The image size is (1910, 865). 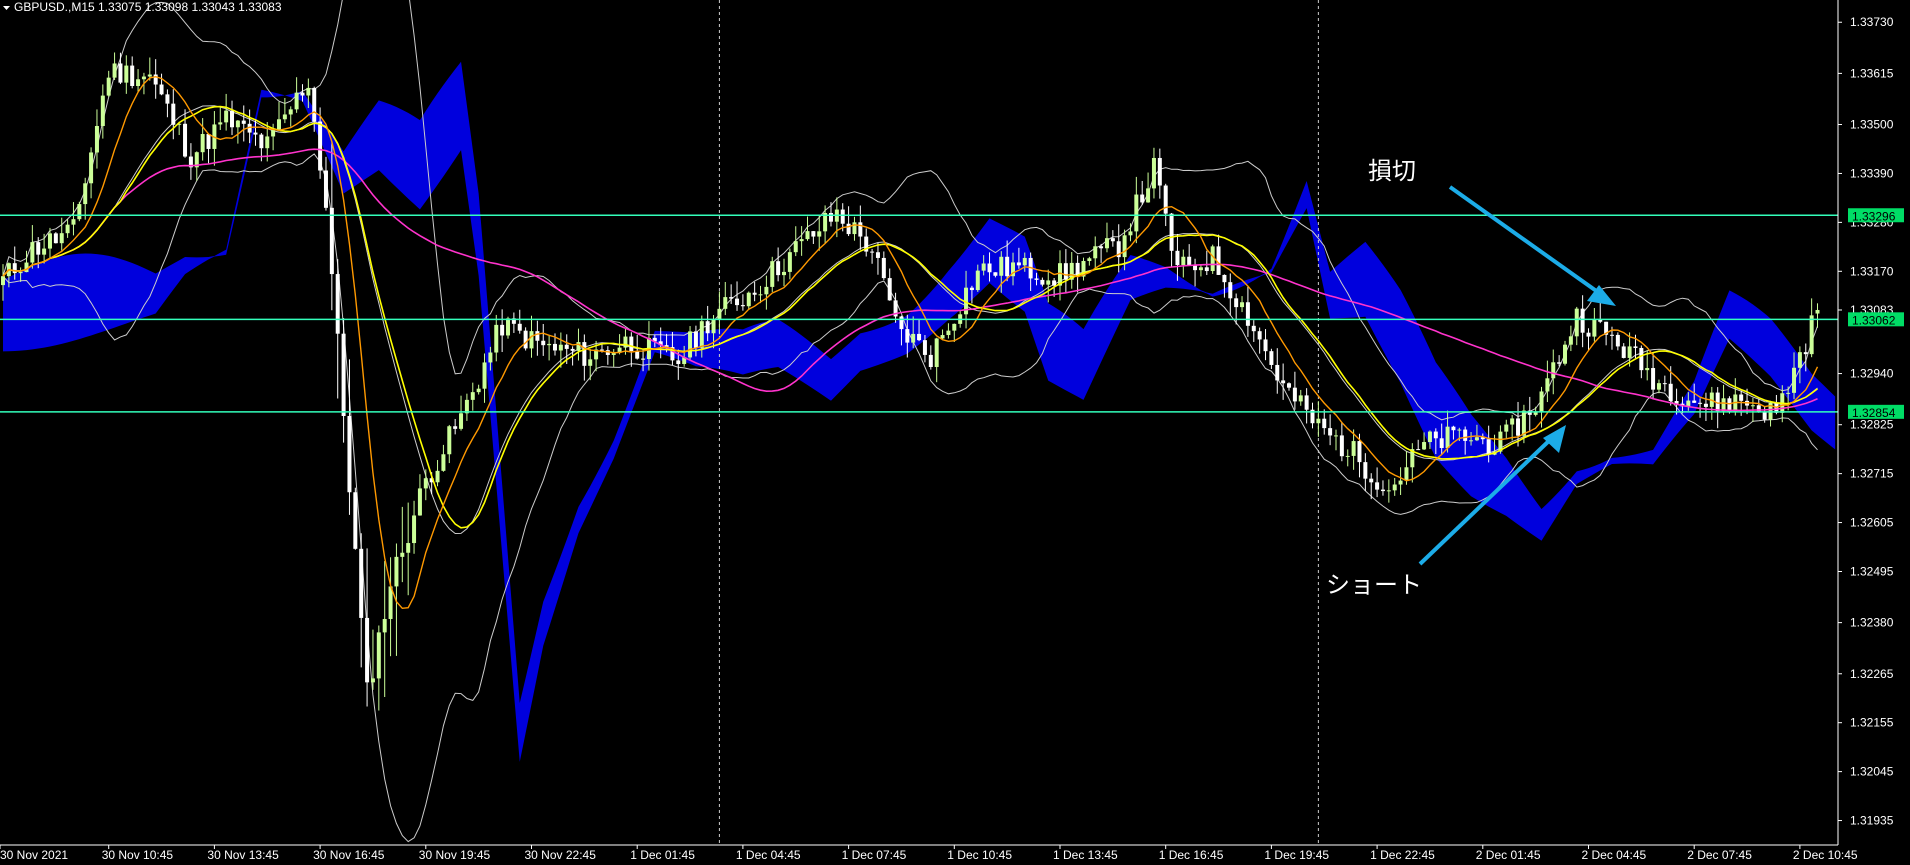 What do you see at coordinates (1872, 22) in the screenshot?
I see `price-tick-label: 1.33730` at bounding box center [1872, 22].